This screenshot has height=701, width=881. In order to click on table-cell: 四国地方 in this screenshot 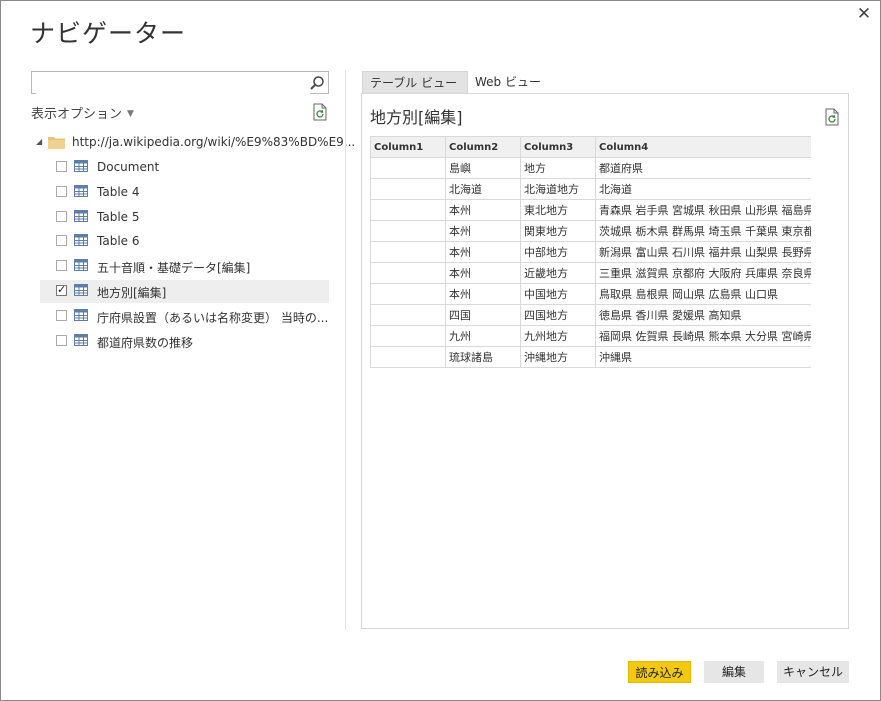, I will do `click(558, 315)`.